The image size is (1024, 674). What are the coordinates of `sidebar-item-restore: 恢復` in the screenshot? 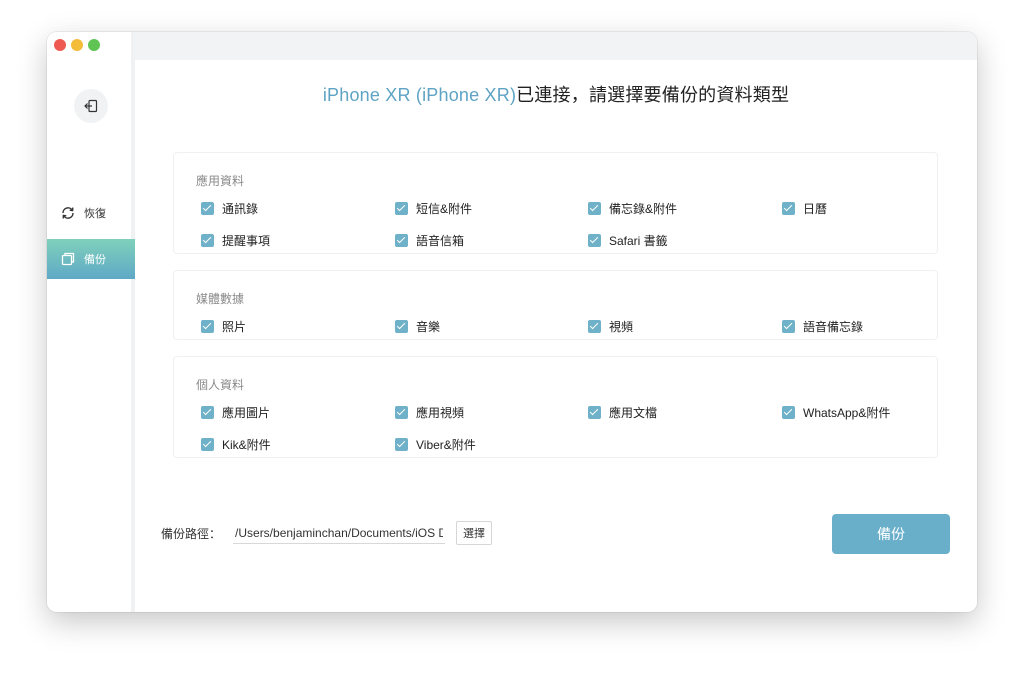 It's located at (91, 213).